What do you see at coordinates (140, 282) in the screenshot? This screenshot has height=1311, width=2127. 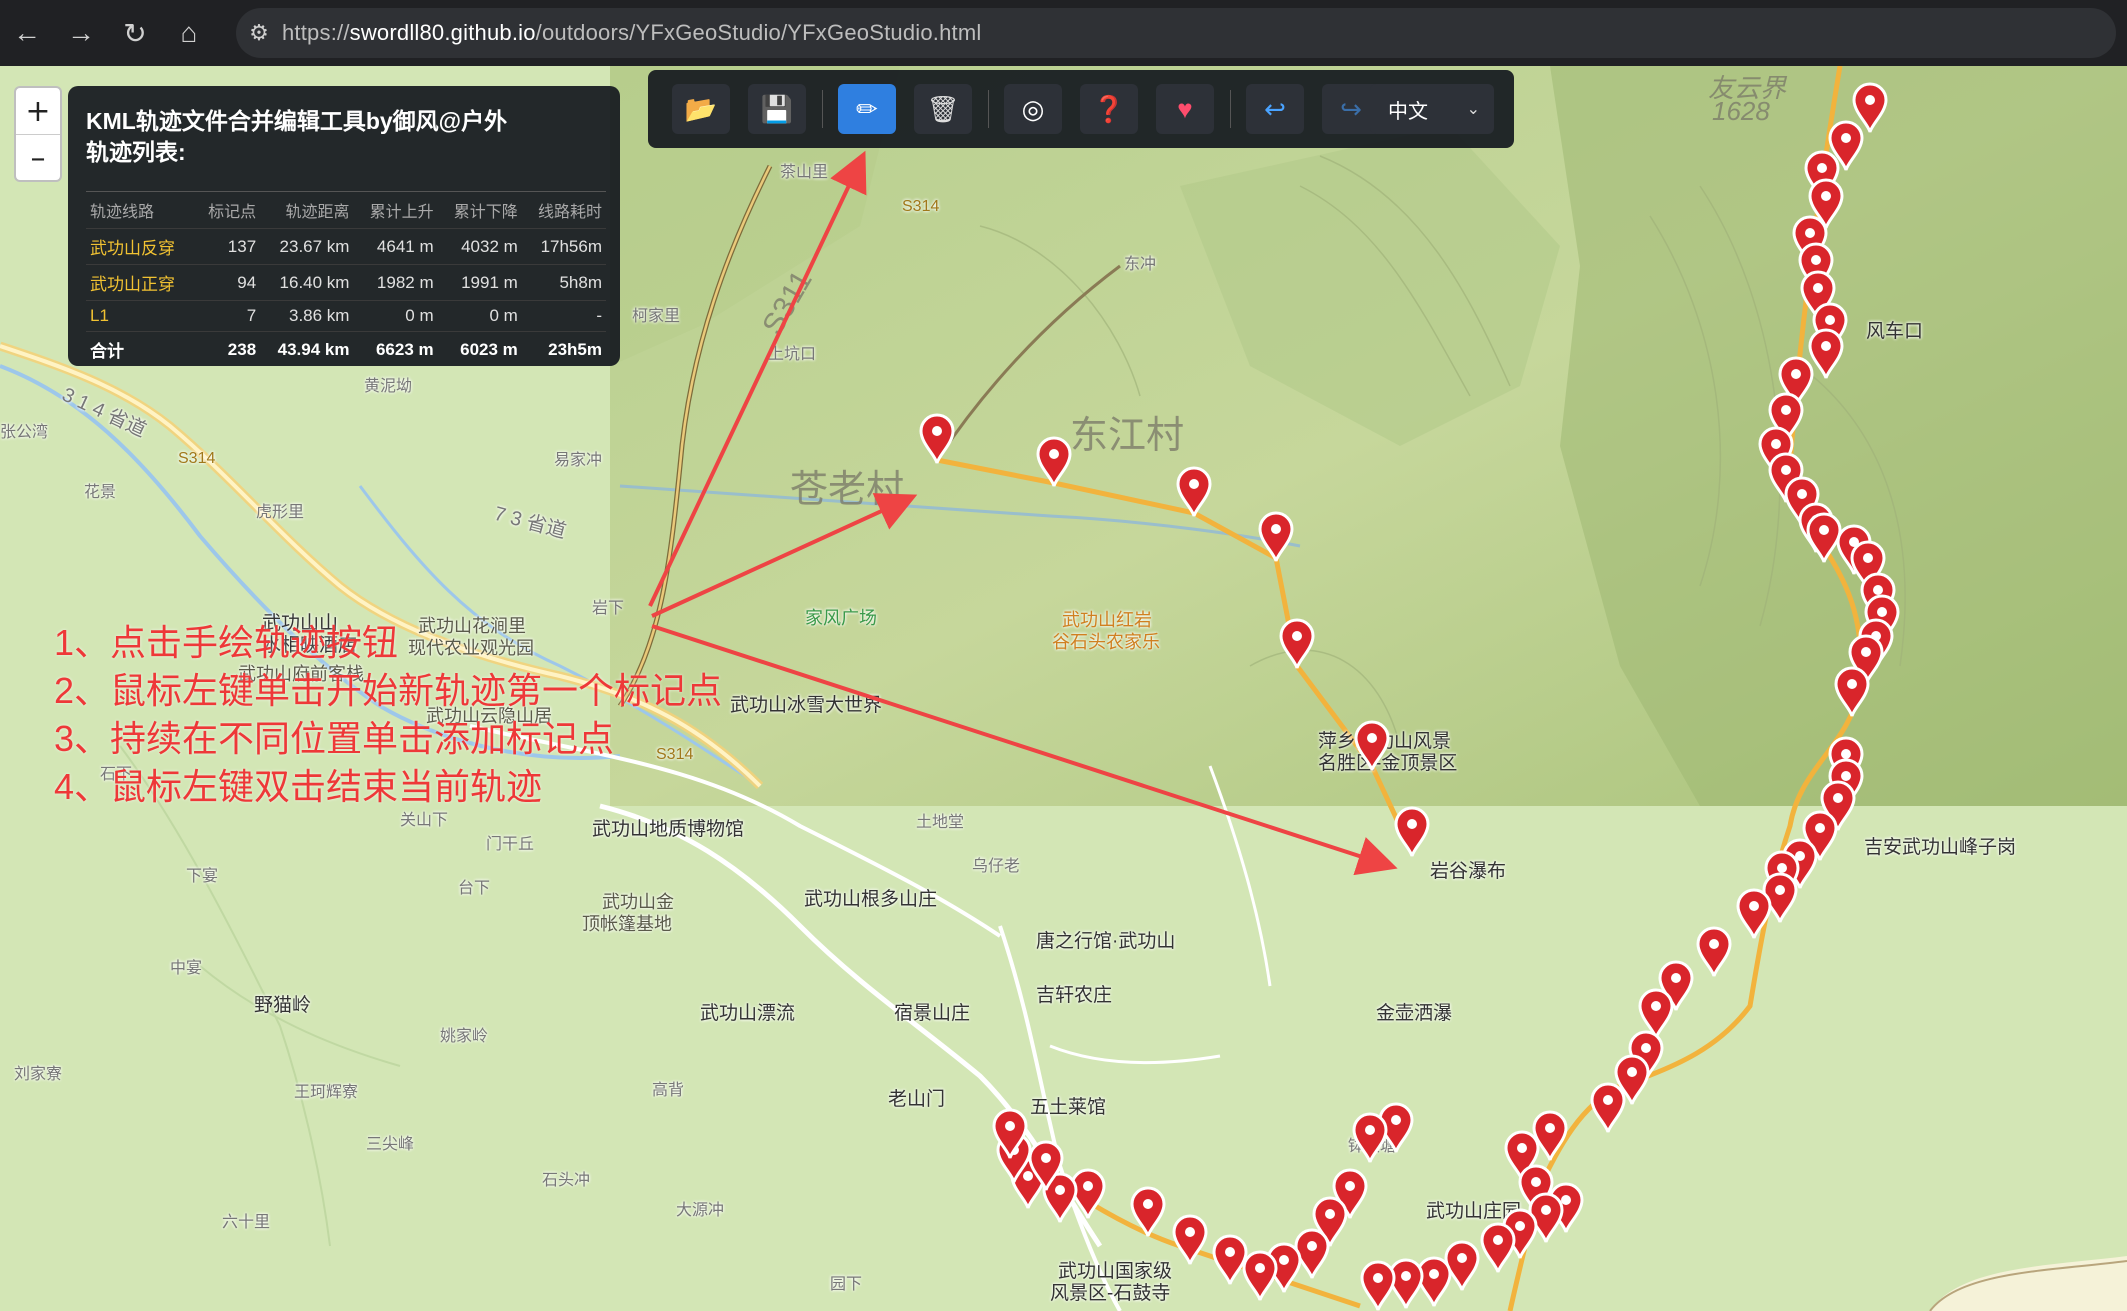 I see `track-name: 武功山正穿` at bounding box center [140, 282].